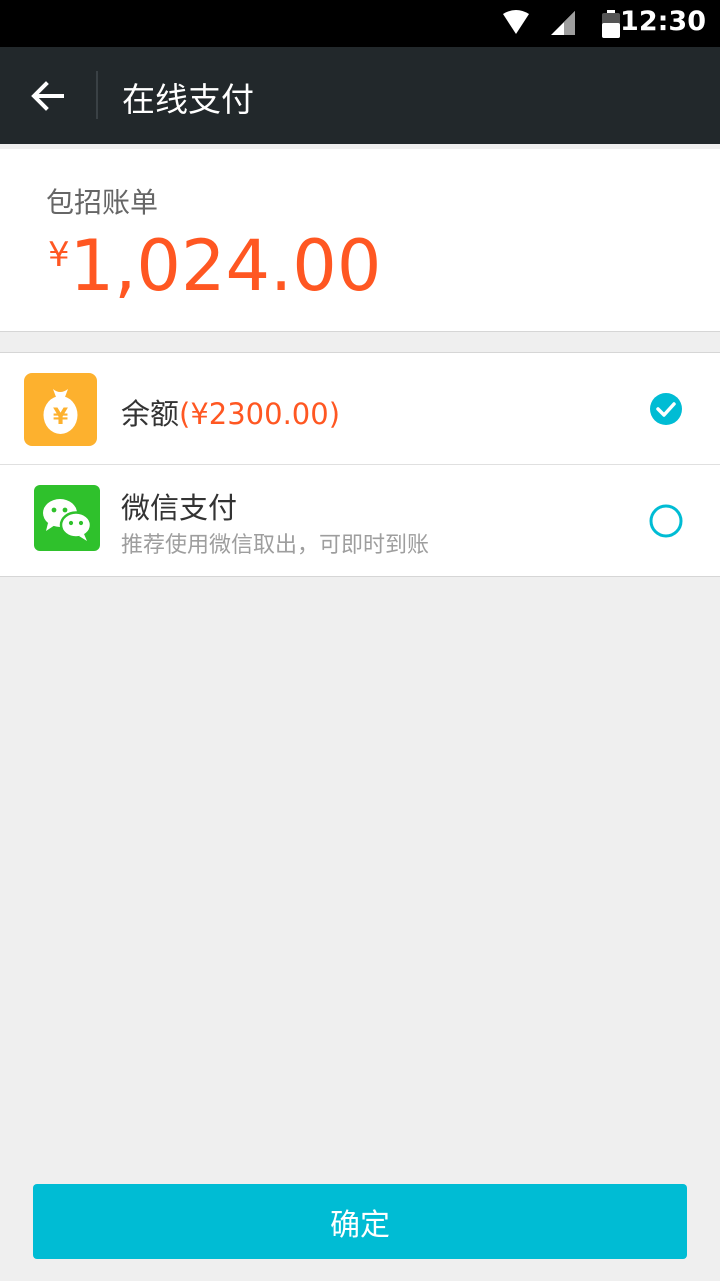 The image size is (720, 1281). What do you see at coordinates (666, 521) in the screenshot?
I see `radio-unchecked-icon` at bounding box center [666, 521].